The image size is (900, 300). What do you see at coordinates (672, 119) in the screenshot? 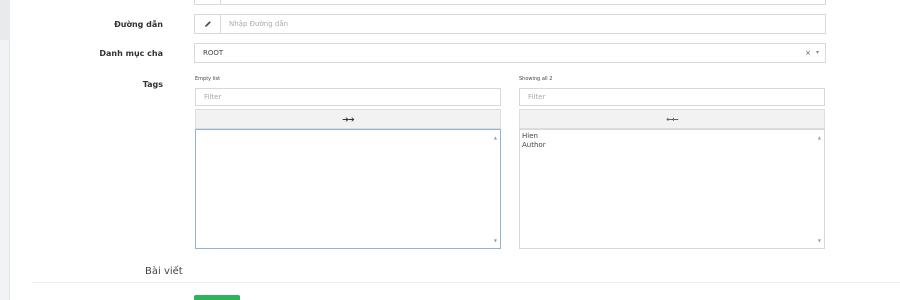
I see `move-all-left-button: ⇽⇽` at bounding box center [672, 119].